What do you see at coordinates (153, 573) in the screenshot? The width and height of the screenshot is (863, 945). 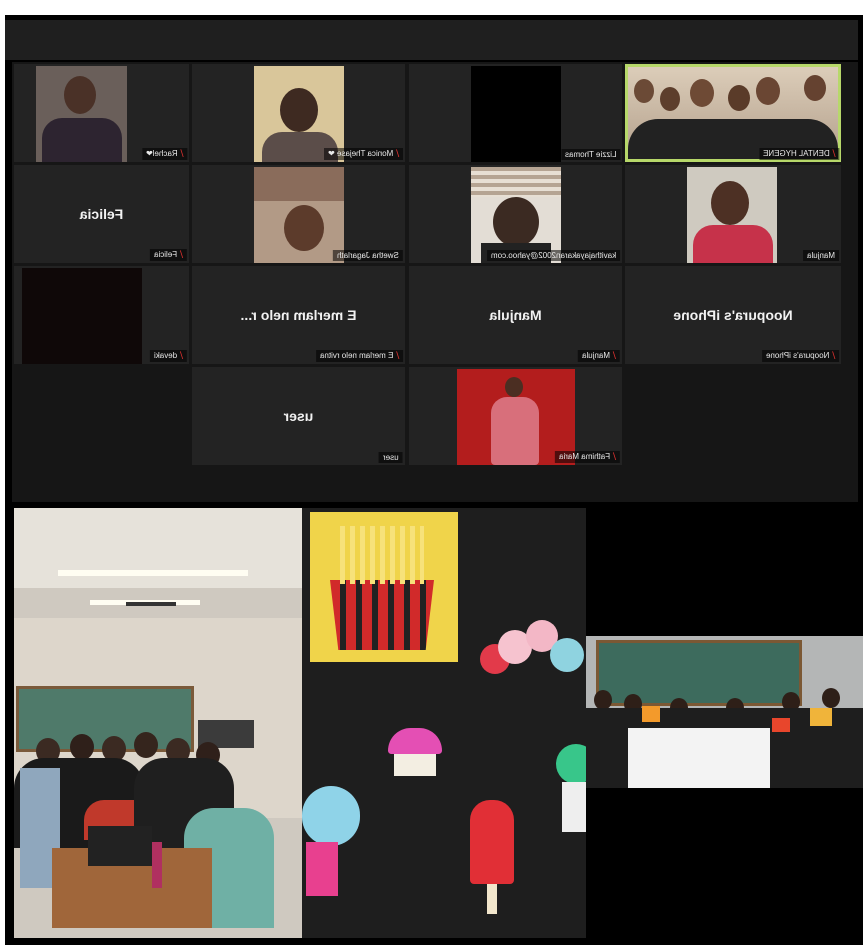 I see `tube-light` at bounding box center [153, 573].